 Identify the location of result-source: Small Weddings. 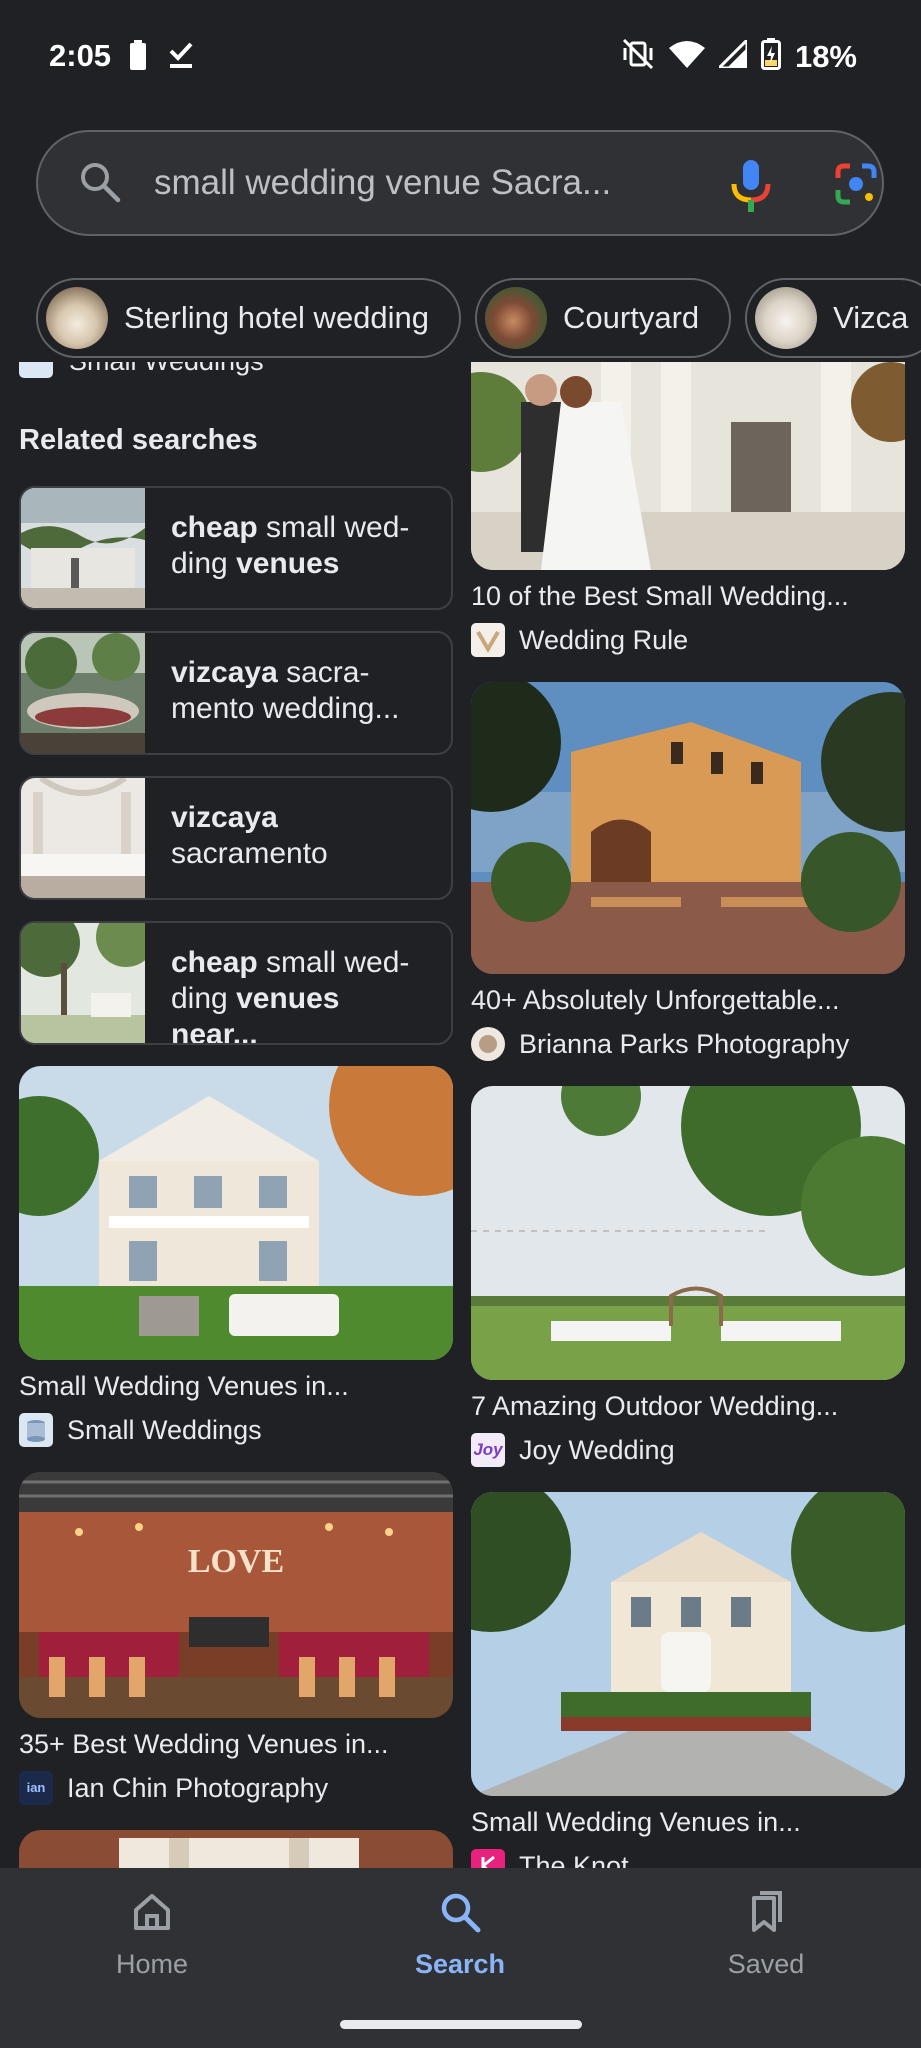
(236, 1430).